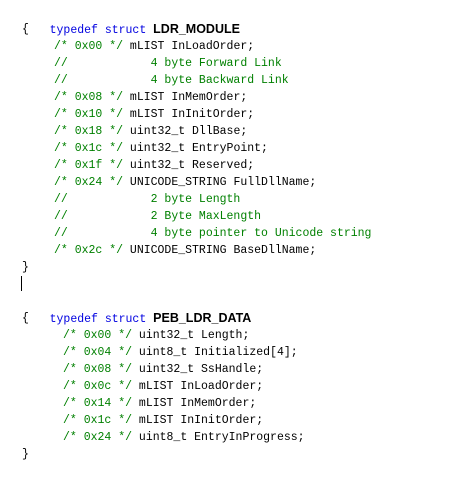 This screenshot has height=479, width=454. I want to click on field-line: /* 0x1c */ mLIST InInitOrder;, so click(163, 420).